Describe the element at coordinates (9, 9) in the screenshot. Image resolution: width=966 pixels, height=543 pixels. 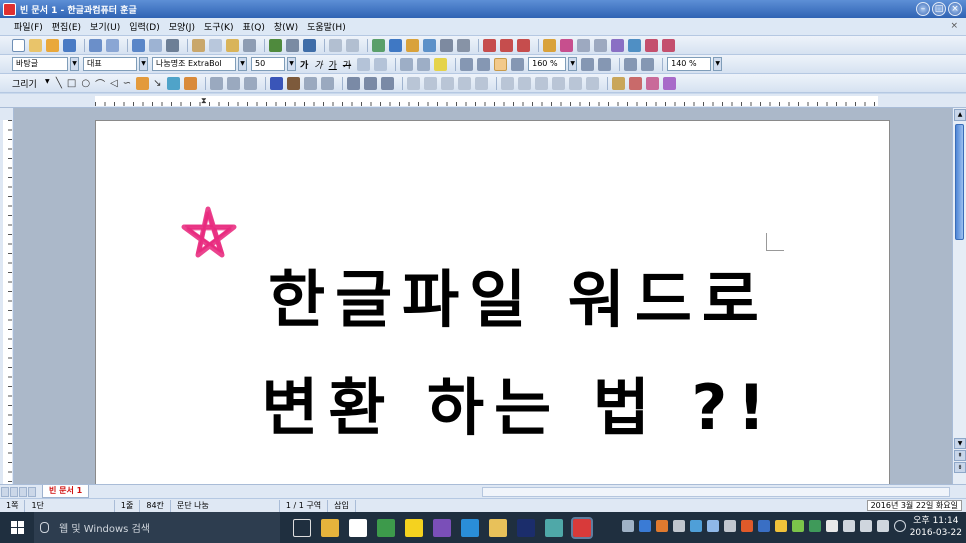
I see `hwp-app-icon` at that location.